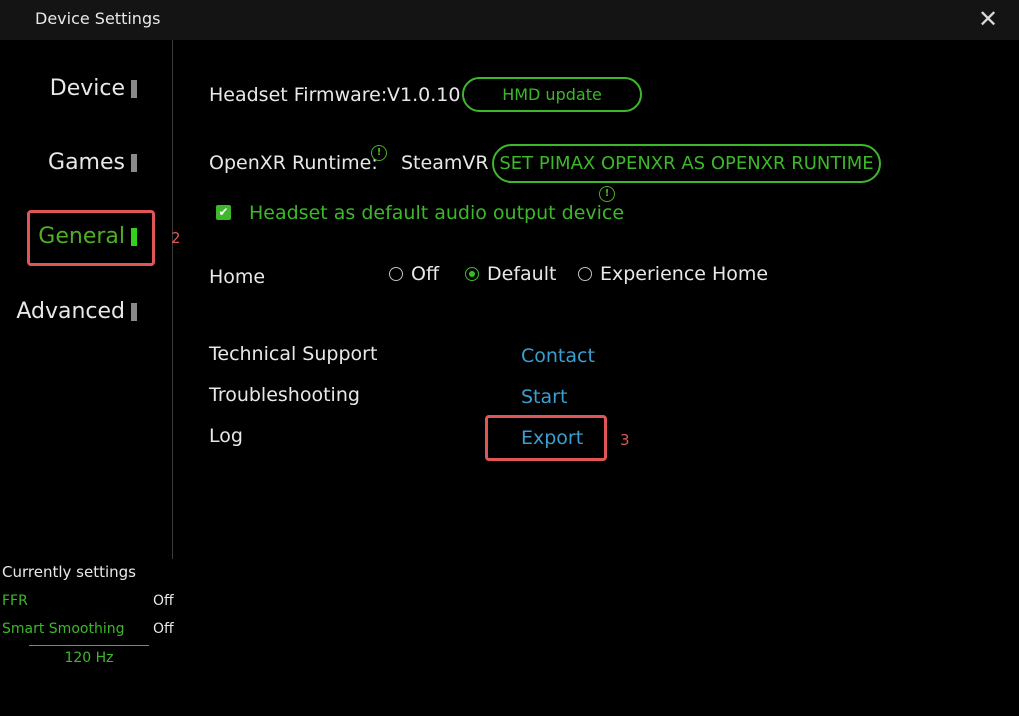  What do you see at coordinates (91, 238) in the screenshot?
I see `annotation-box-general` at bounding box center [91, 238].